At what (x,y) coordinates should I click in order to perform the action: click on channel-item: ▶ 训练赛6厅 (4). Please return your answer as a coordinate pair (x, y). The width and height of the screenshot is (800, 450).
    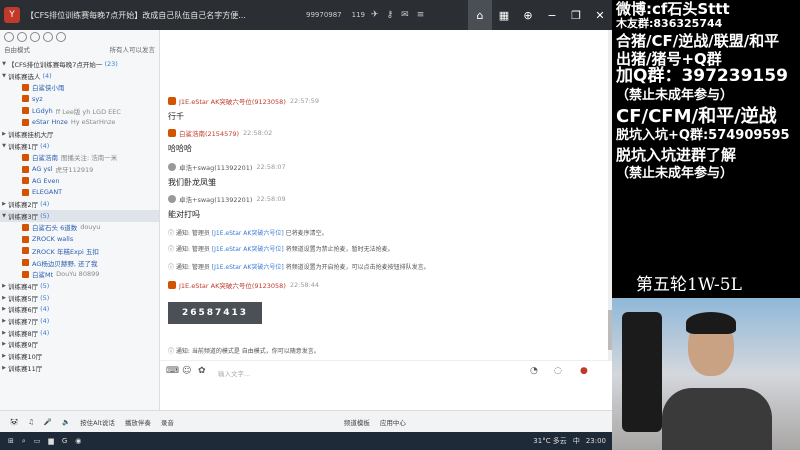
    Looking at the image, I should click on (79, 309).